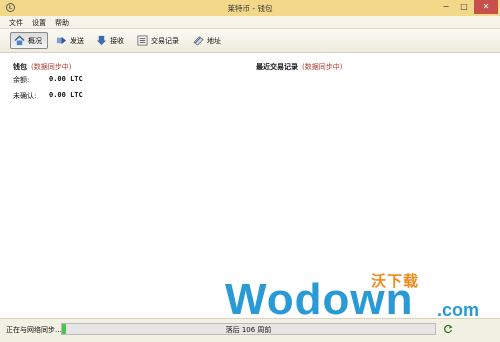 This screenshot has width=500, height=342. What do you see at coordinates (395, 281) in the screenshot?
I see `watermark-chinese: 沃下载` at bounding box center [395, 281].